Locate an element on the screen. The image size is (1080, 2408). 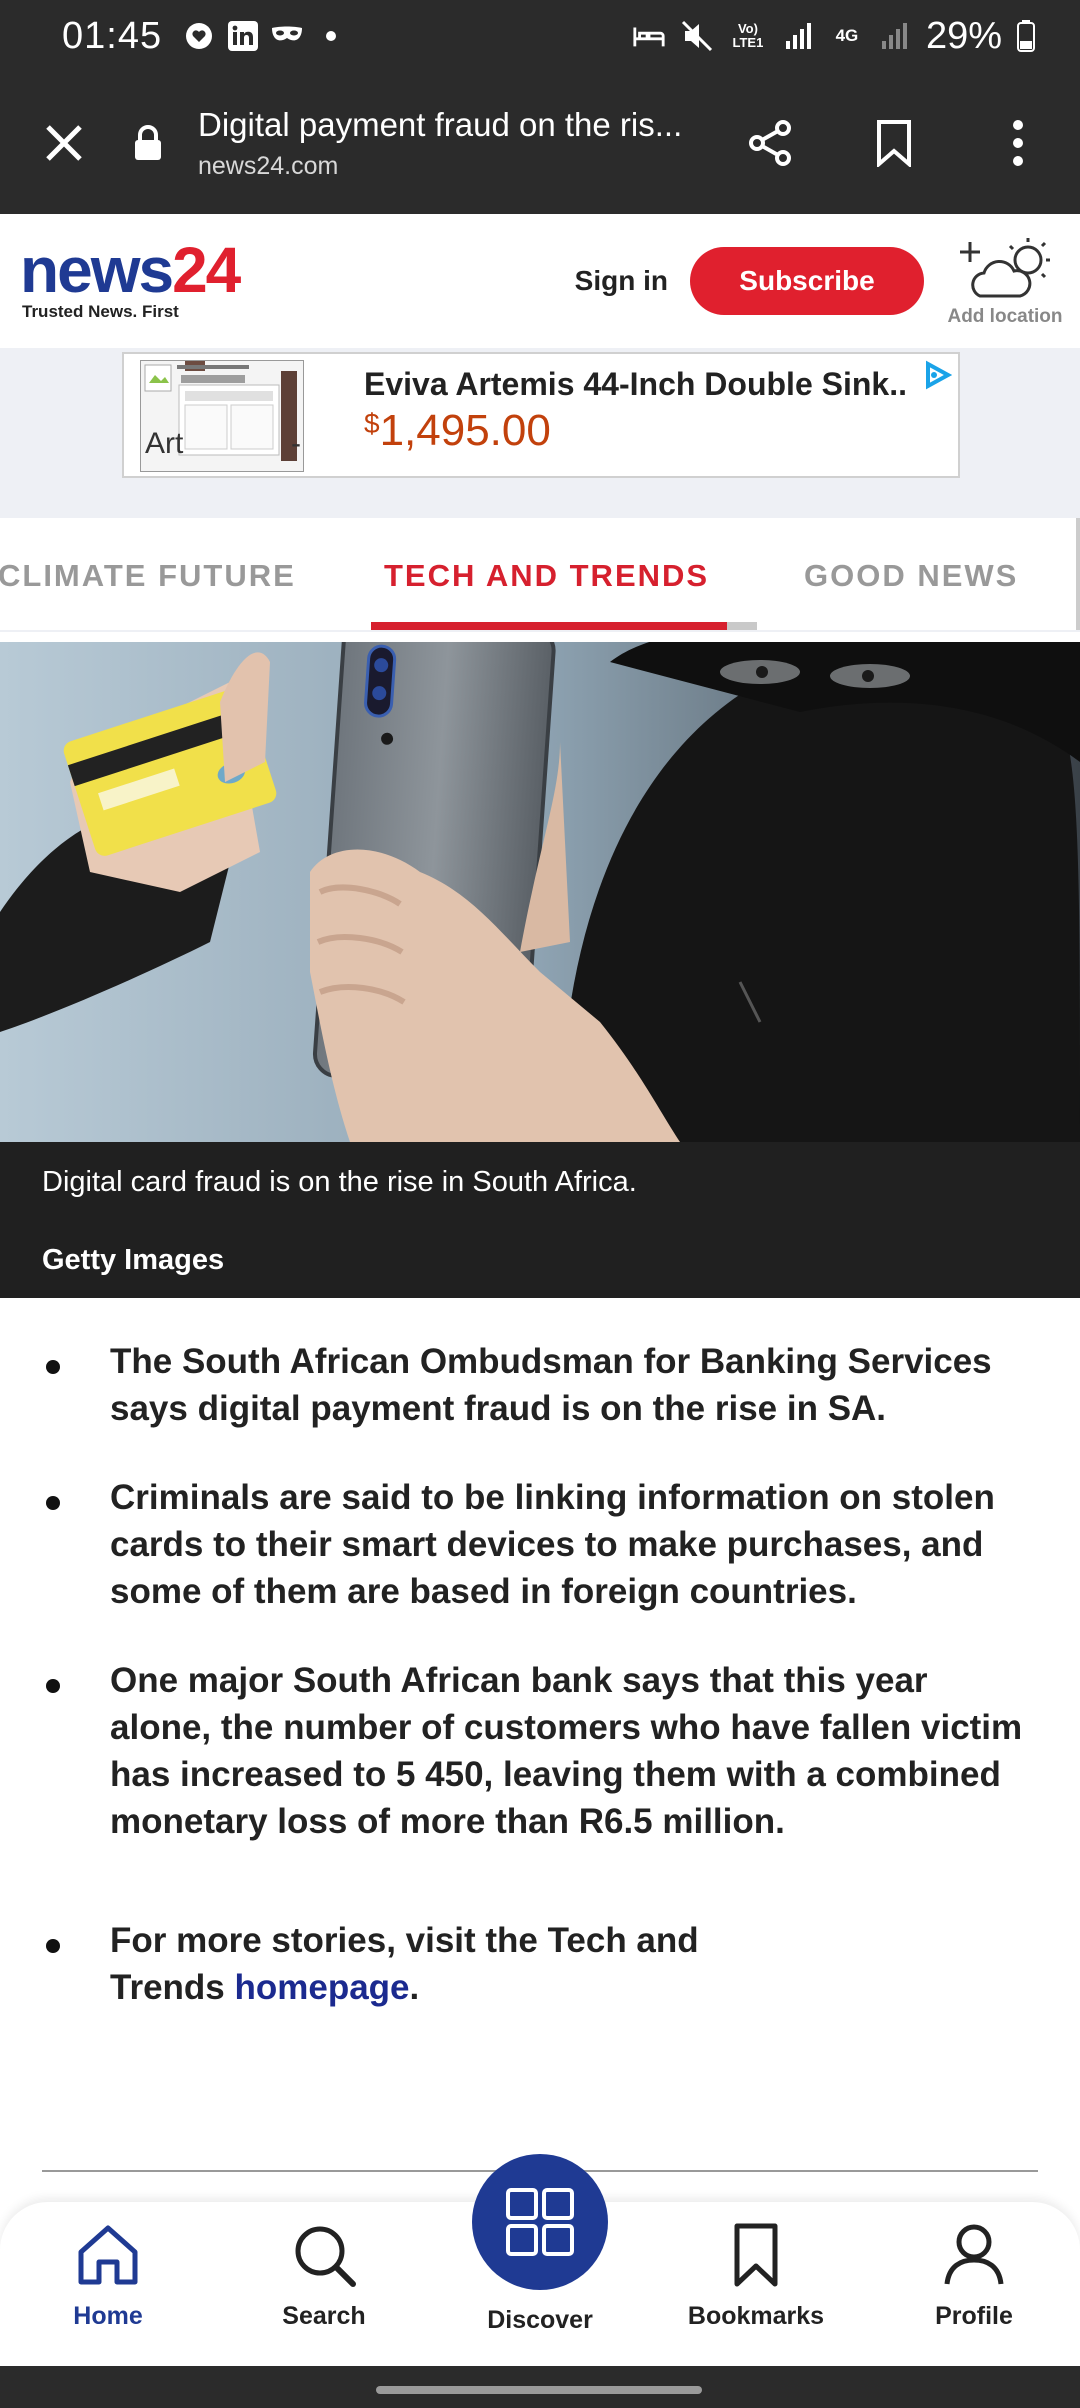
lock-icon is located at coordinates (148, 143).